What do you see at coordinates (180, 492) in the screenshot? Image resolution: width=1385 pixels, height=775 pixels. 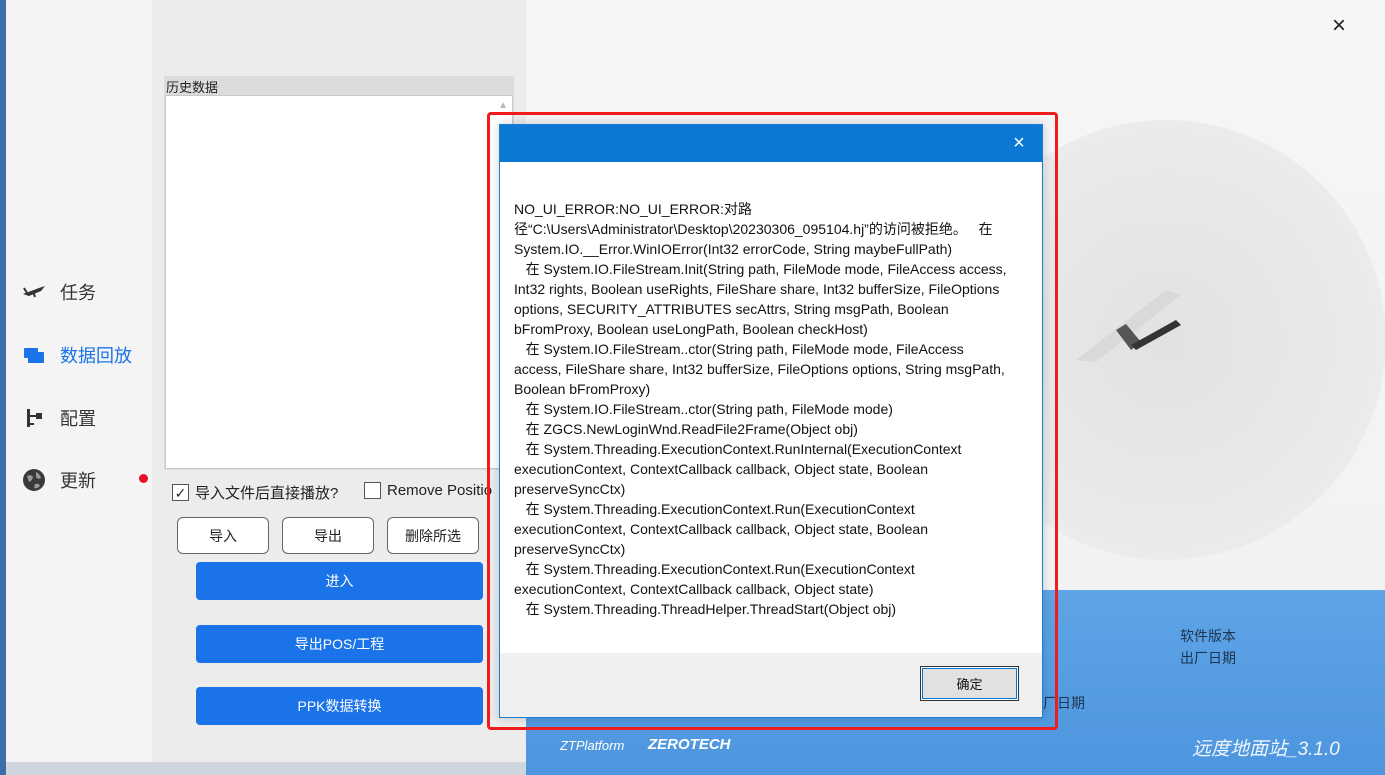 I see `checkbox-checked-icon: ✓` at bounding box center [180, 492].